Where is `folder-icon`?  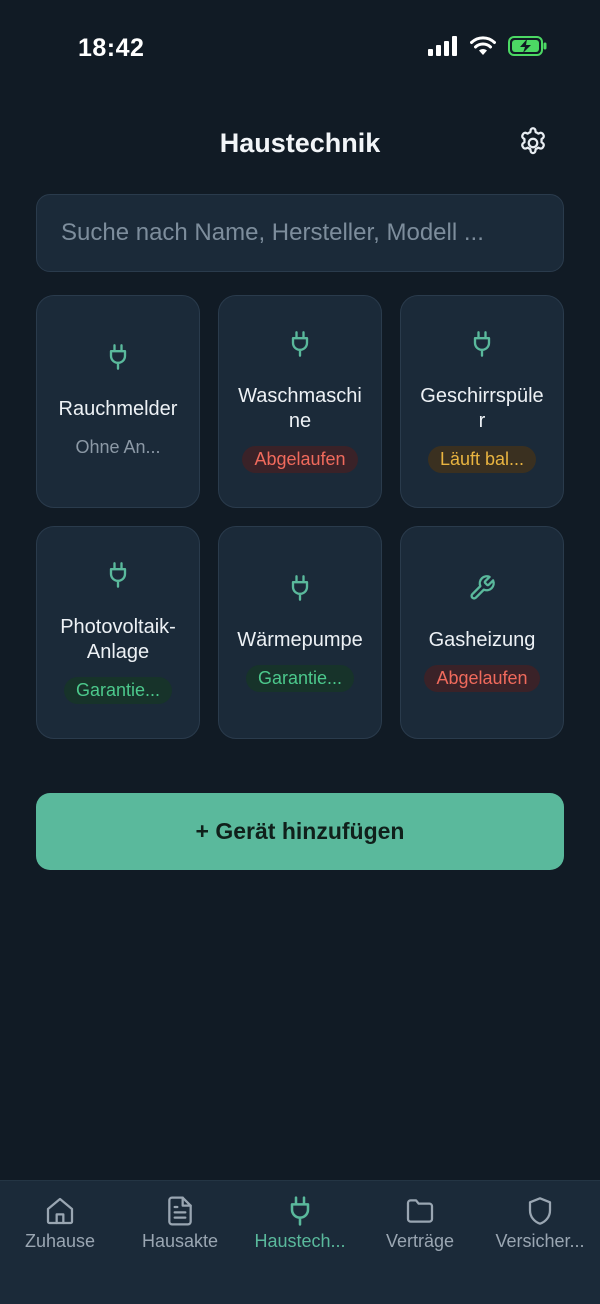
folder-icon is located at coordinates (420, 1211).